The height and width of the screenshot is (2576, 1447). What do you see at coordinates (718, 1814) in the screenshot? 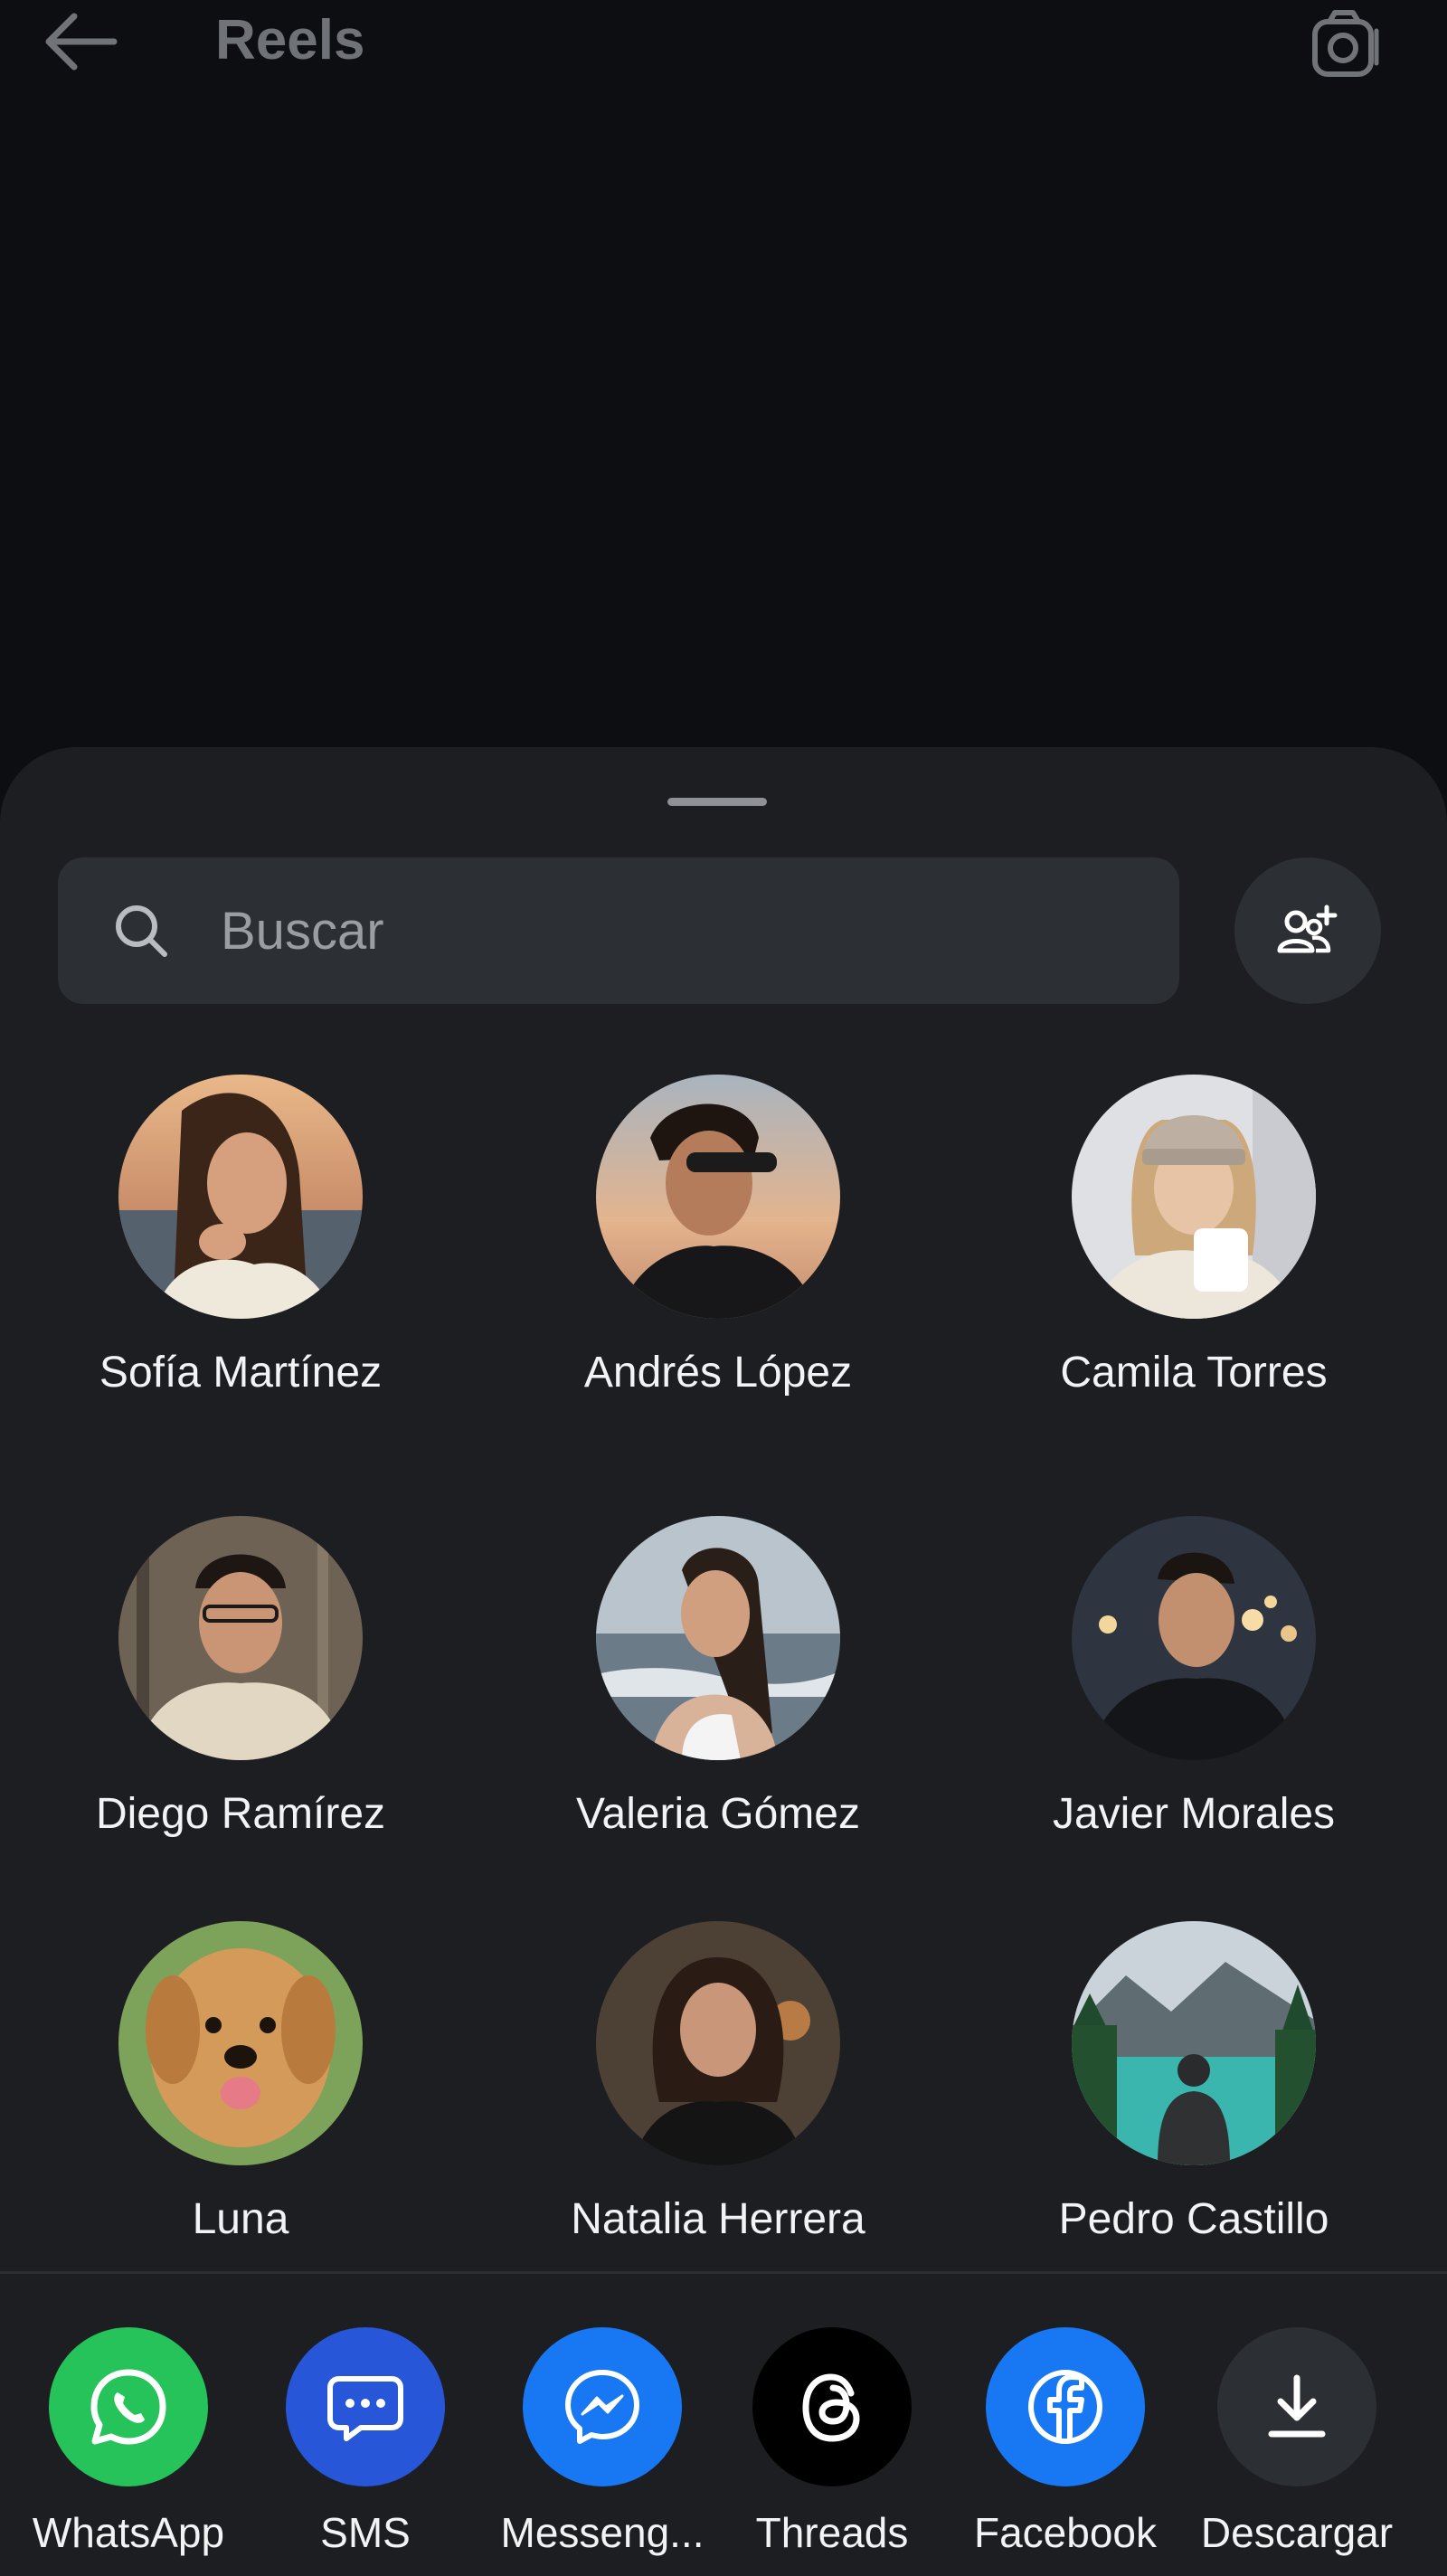
I see `contact-name: Valeria Gómez` at bounding box center [718, 1814].